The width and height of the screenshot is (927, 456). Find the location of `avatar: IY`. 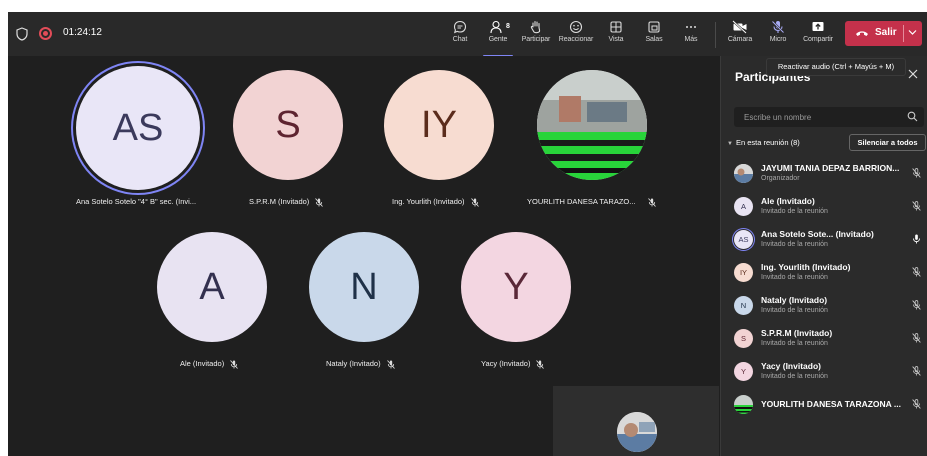

avatar: IY is located at coordinates (439, 125).